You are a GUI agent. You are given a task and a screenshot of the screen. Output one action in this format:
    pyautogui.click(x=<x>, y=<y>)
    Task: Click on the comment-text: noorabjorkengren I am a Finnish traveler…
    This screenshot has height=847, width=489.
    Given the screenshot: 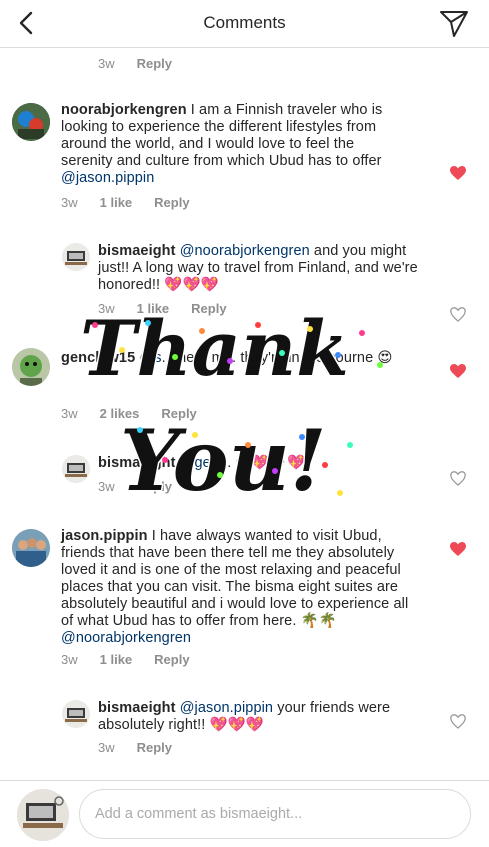 What is the action you would take?
    pyautogui.click(x=233, y=144)
    